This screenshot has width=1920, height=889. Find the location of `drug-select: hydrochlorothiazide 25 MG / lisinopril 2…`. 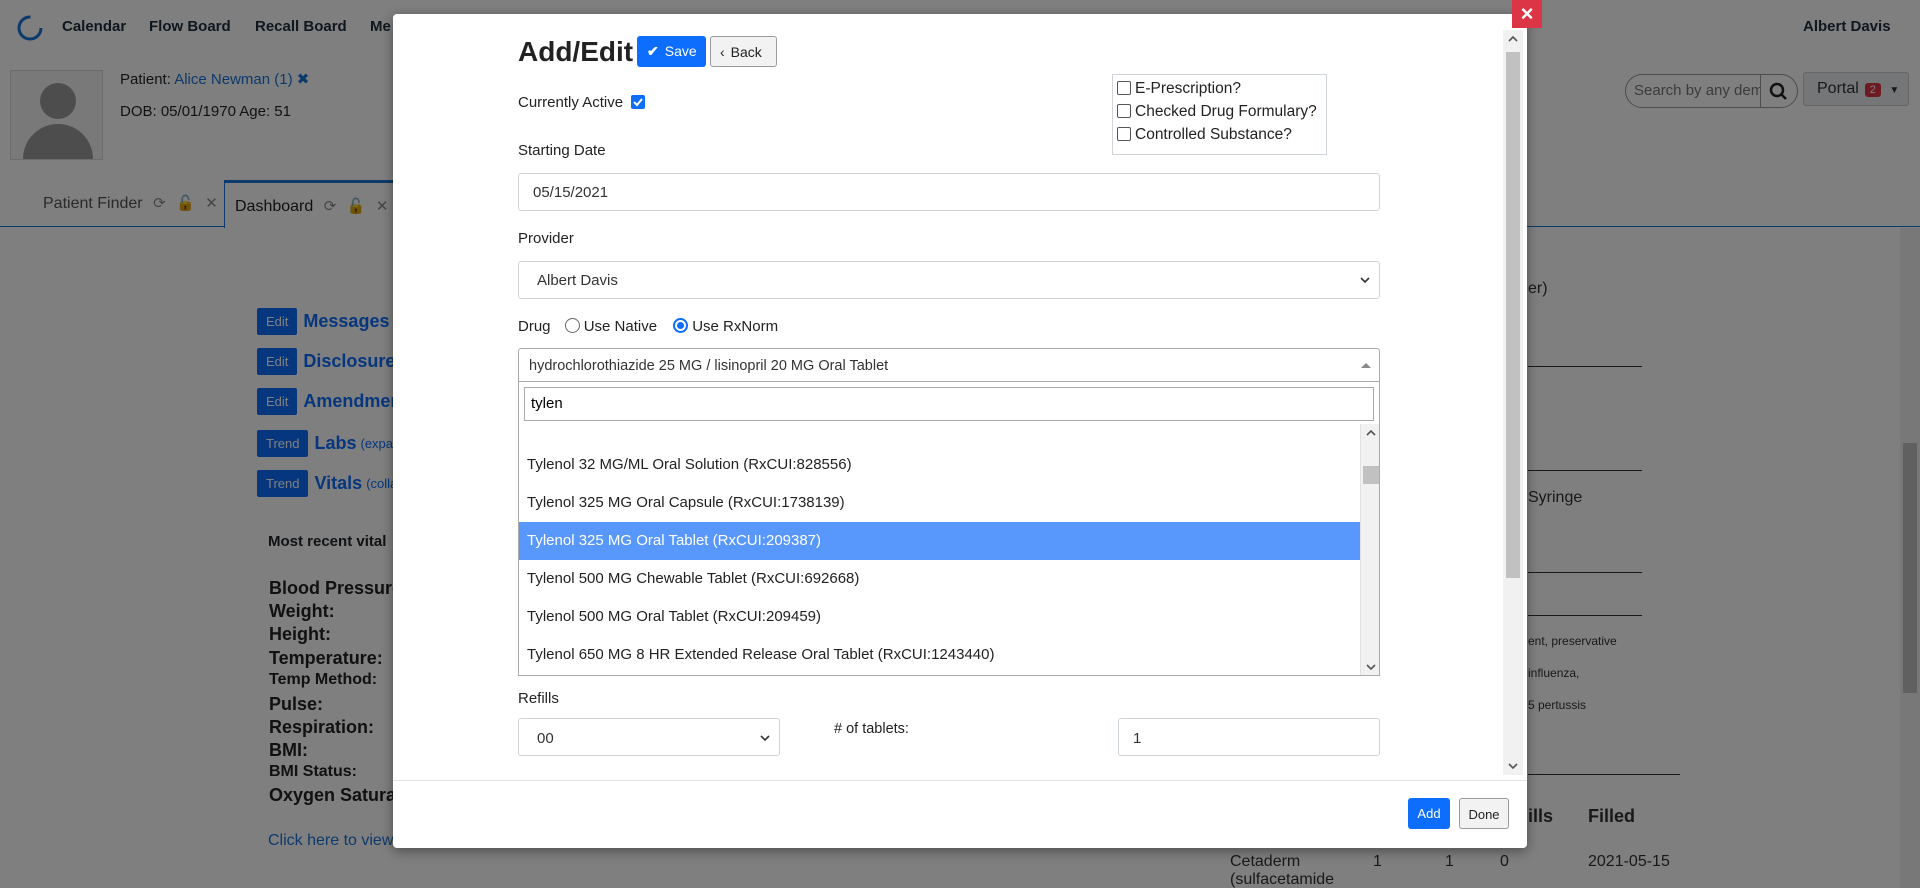

drug-select: hydrochlorothiazide 25 MG / lisinopril 2… is located at coordinates (949, 365).